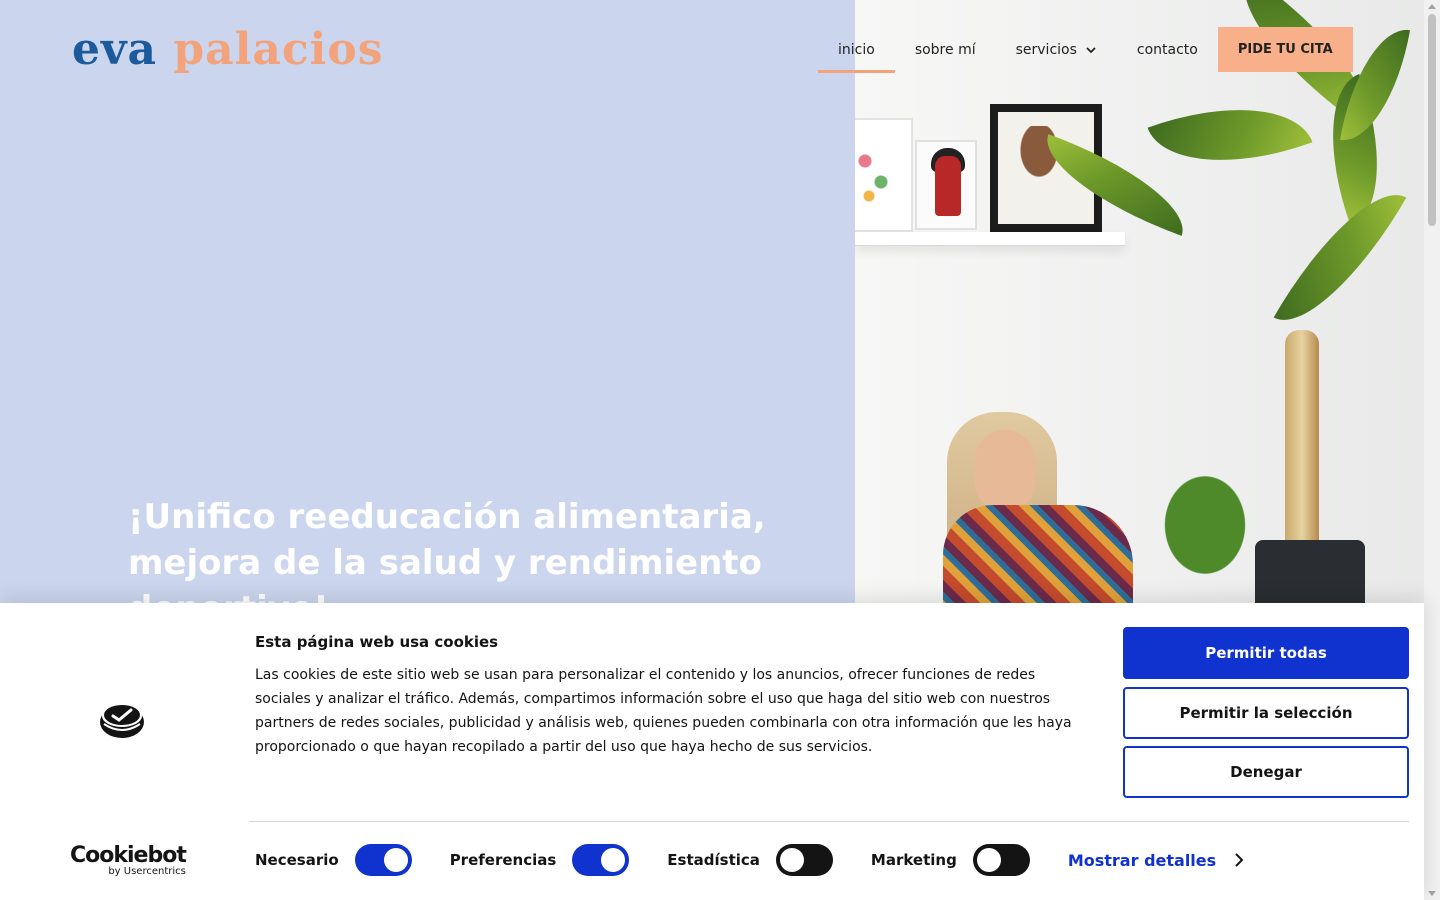 The width and height of the screenshot is (1440, 900). What do you see at coordinates (913, 860) in the screenshot?
I see `toggle-label: Marketing` at bounding box center [913, 860].